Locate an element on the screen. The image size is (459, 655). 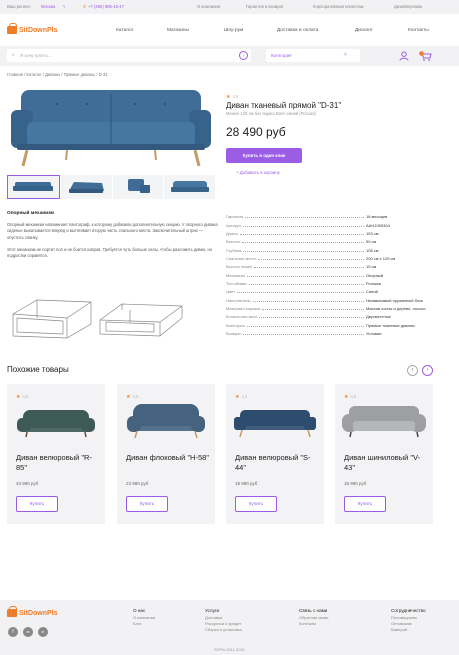
card-name: Диван велюровый "S-44" is located at coordinates (273, 462).